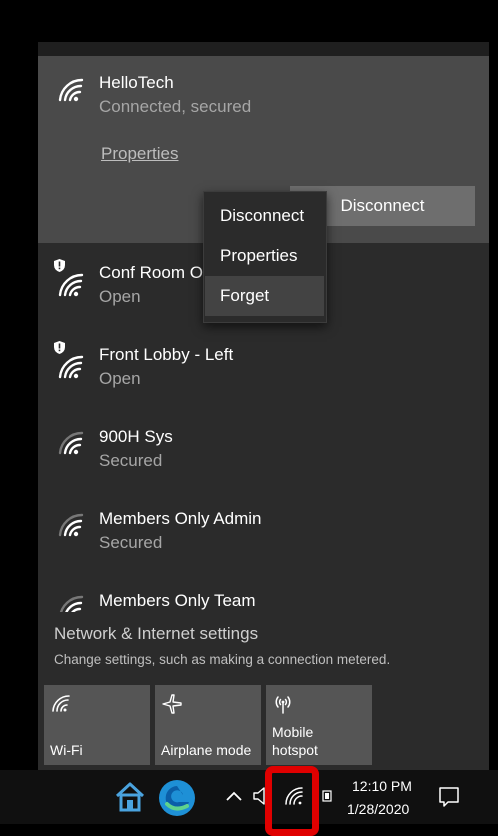  What do you see at coordinates (295, 741) in the screenshot?
I see `tile-label: Mobile hotspot` at bounding box center [295, 741].